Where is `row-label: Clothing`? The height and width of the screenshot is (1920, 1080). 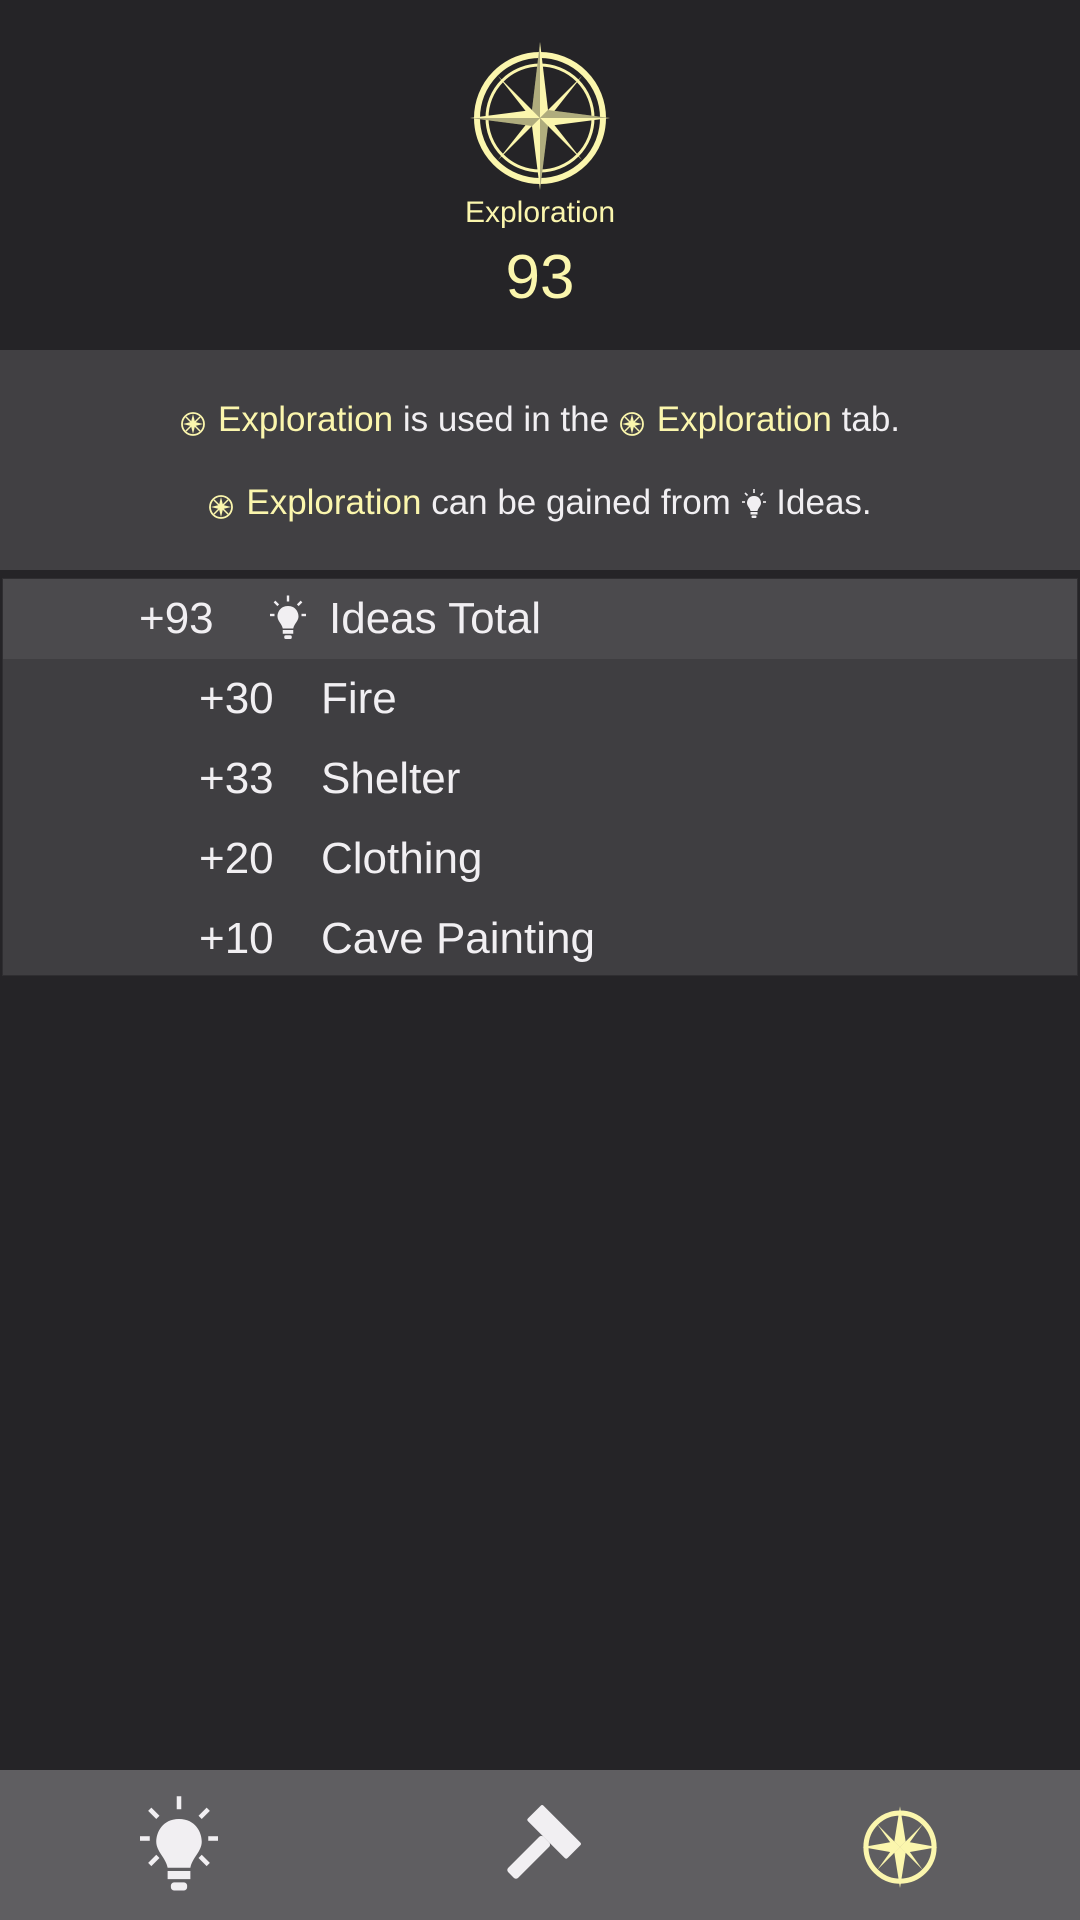
row-label: Clothing is located at coordinates (402, 858).